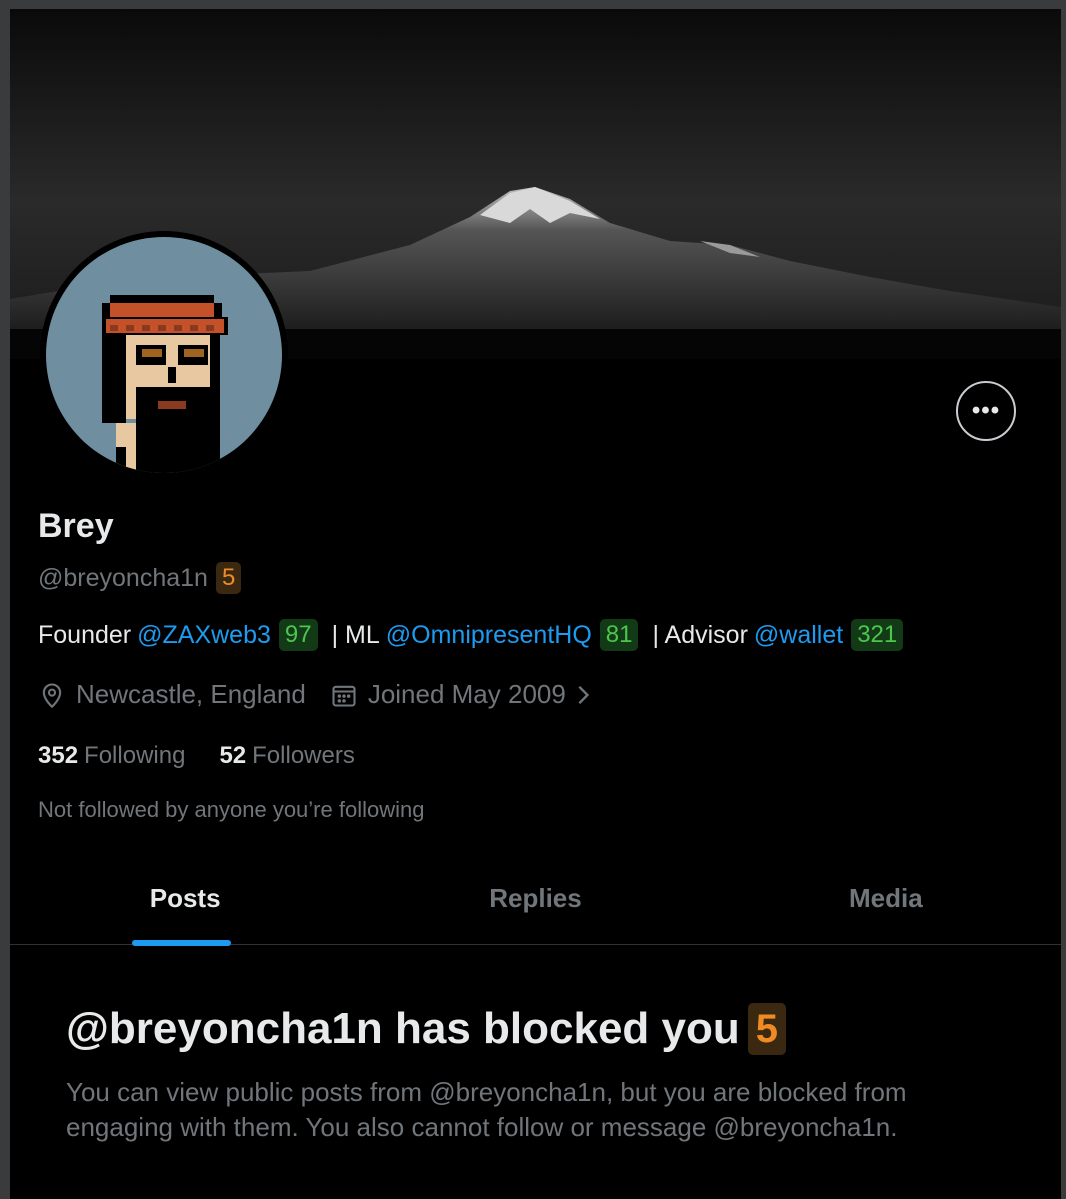 This screenshot has height=1199, width=1066. I want to click on handle-row: @breyoncha1n 5, so click(140, 578).